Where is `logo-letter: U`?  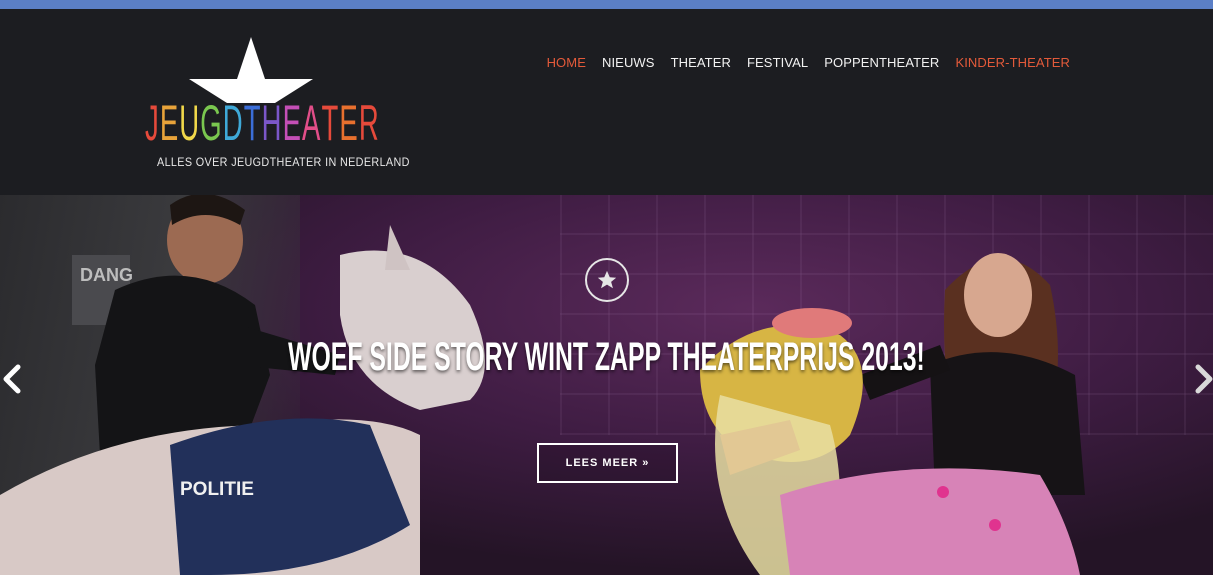 logo-letter: U is located at coordinates (190, 123).